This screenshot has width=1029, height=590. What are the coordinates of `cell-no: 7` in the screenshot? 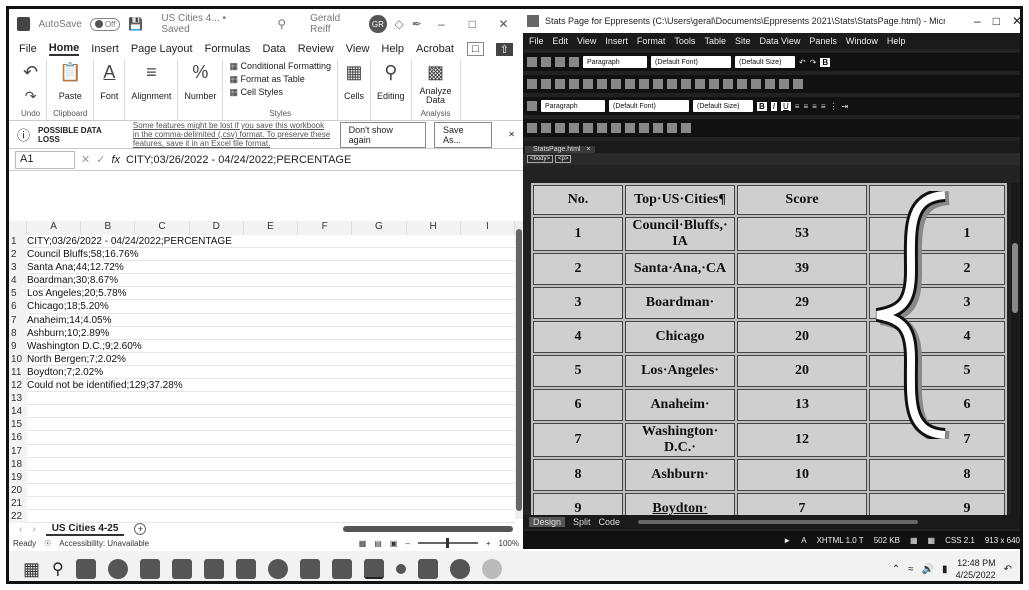 It's located at (578, 440).